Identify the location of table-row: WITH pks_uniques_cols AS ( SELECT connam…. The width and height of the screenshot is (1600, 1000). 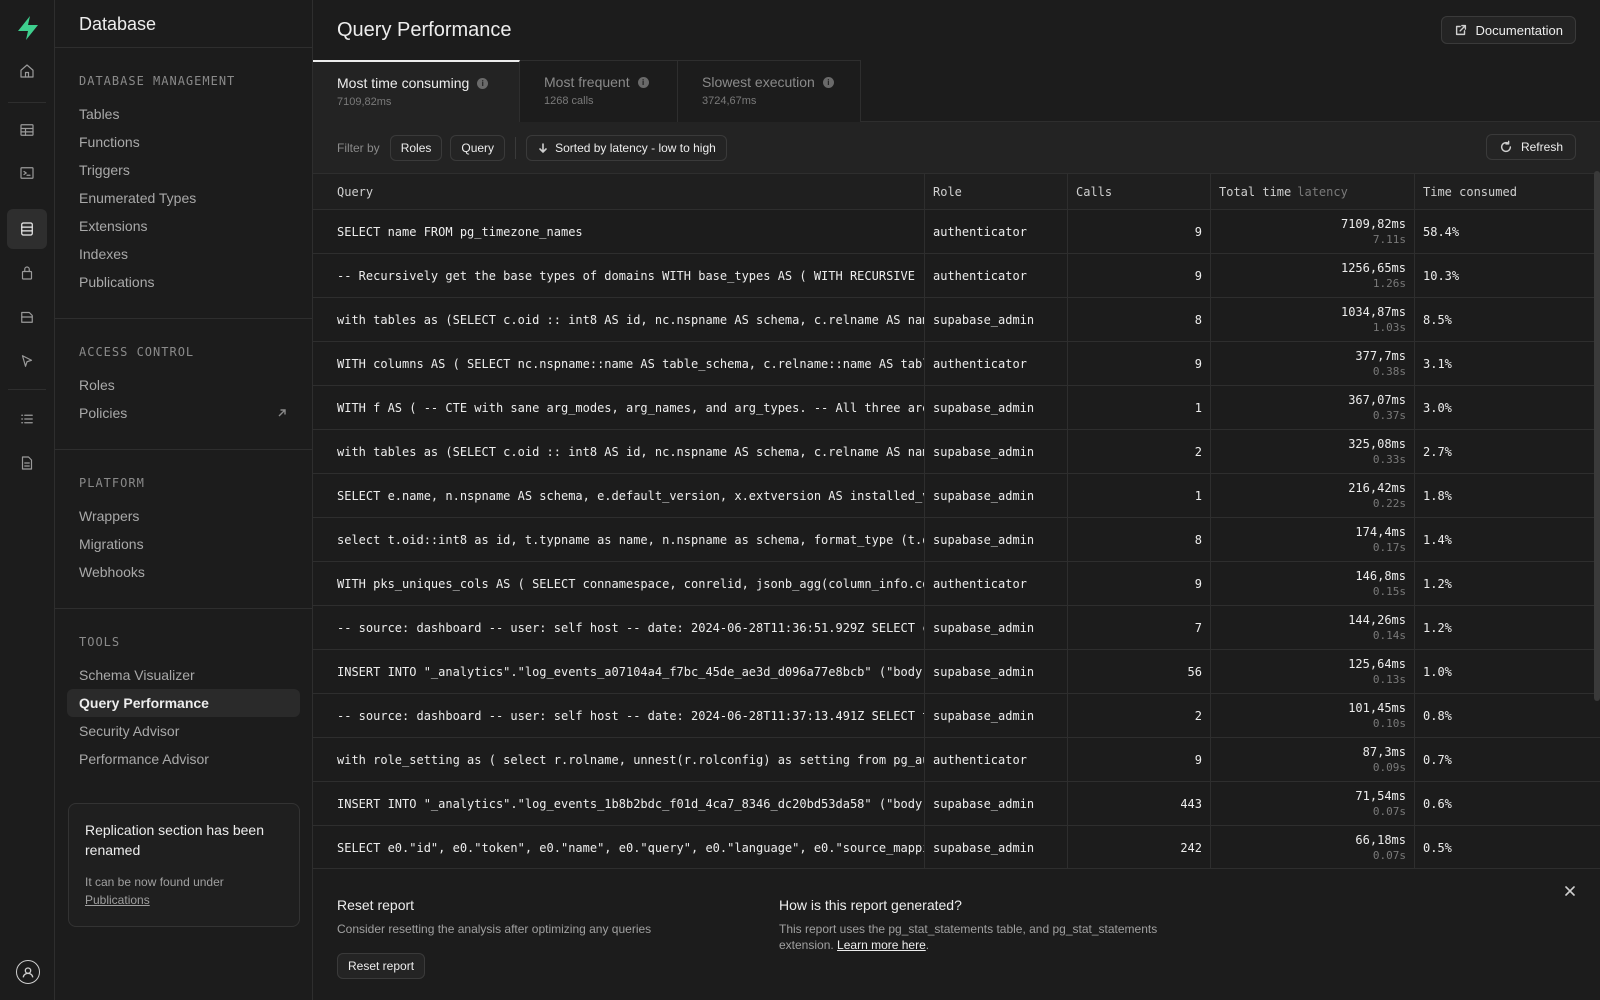
(956, 584).